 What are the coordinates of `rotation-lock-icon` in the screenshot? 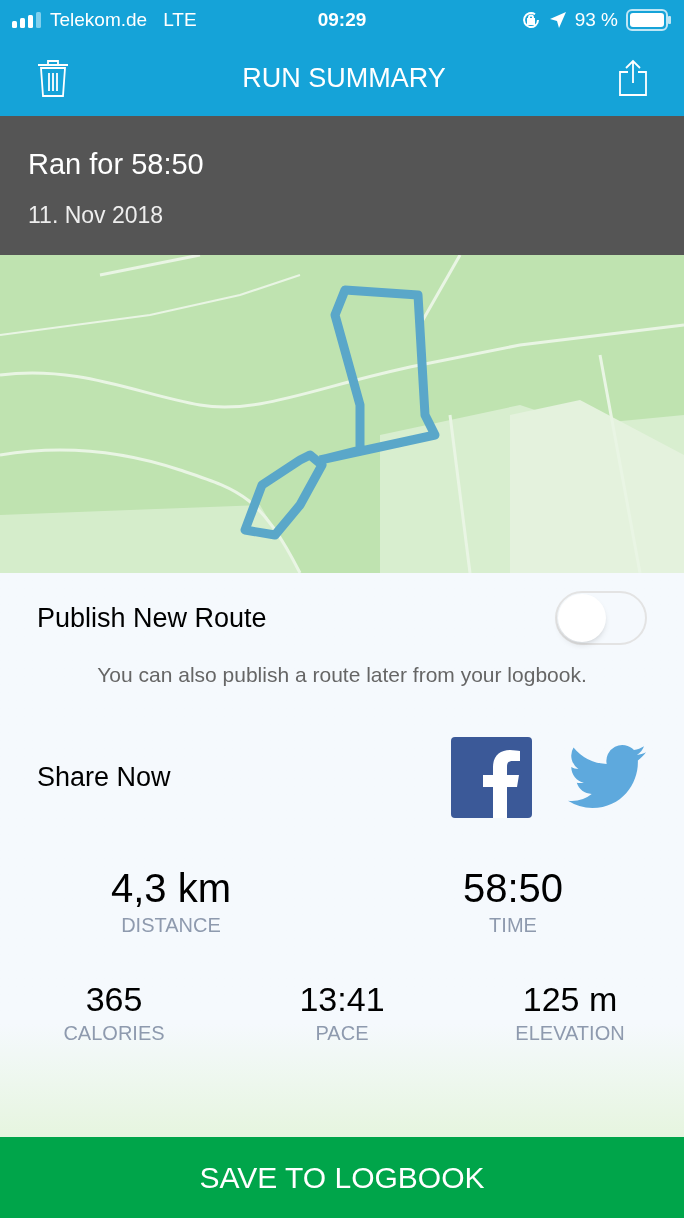 It's located at (530, 20).